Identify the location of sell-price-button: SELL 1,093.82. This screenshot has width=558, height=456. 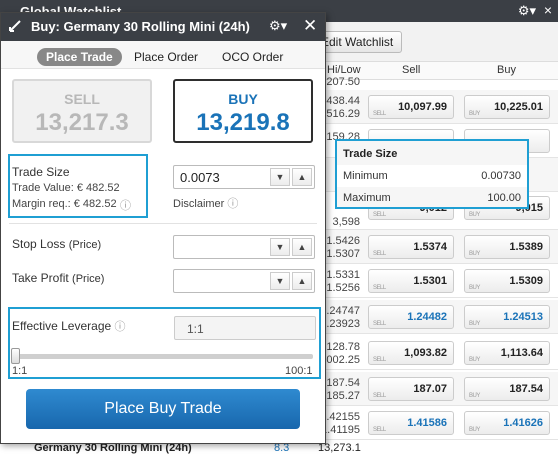
(411, 353).